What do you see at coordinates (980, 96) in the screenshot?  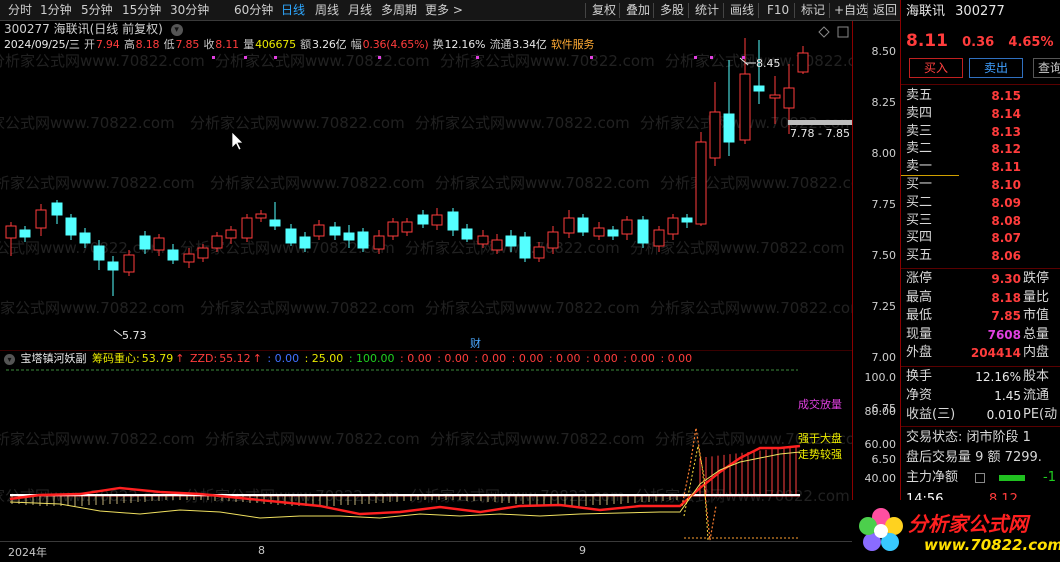 I see `ask-row: 卖五 8.15` at bounding box center [980, 96].